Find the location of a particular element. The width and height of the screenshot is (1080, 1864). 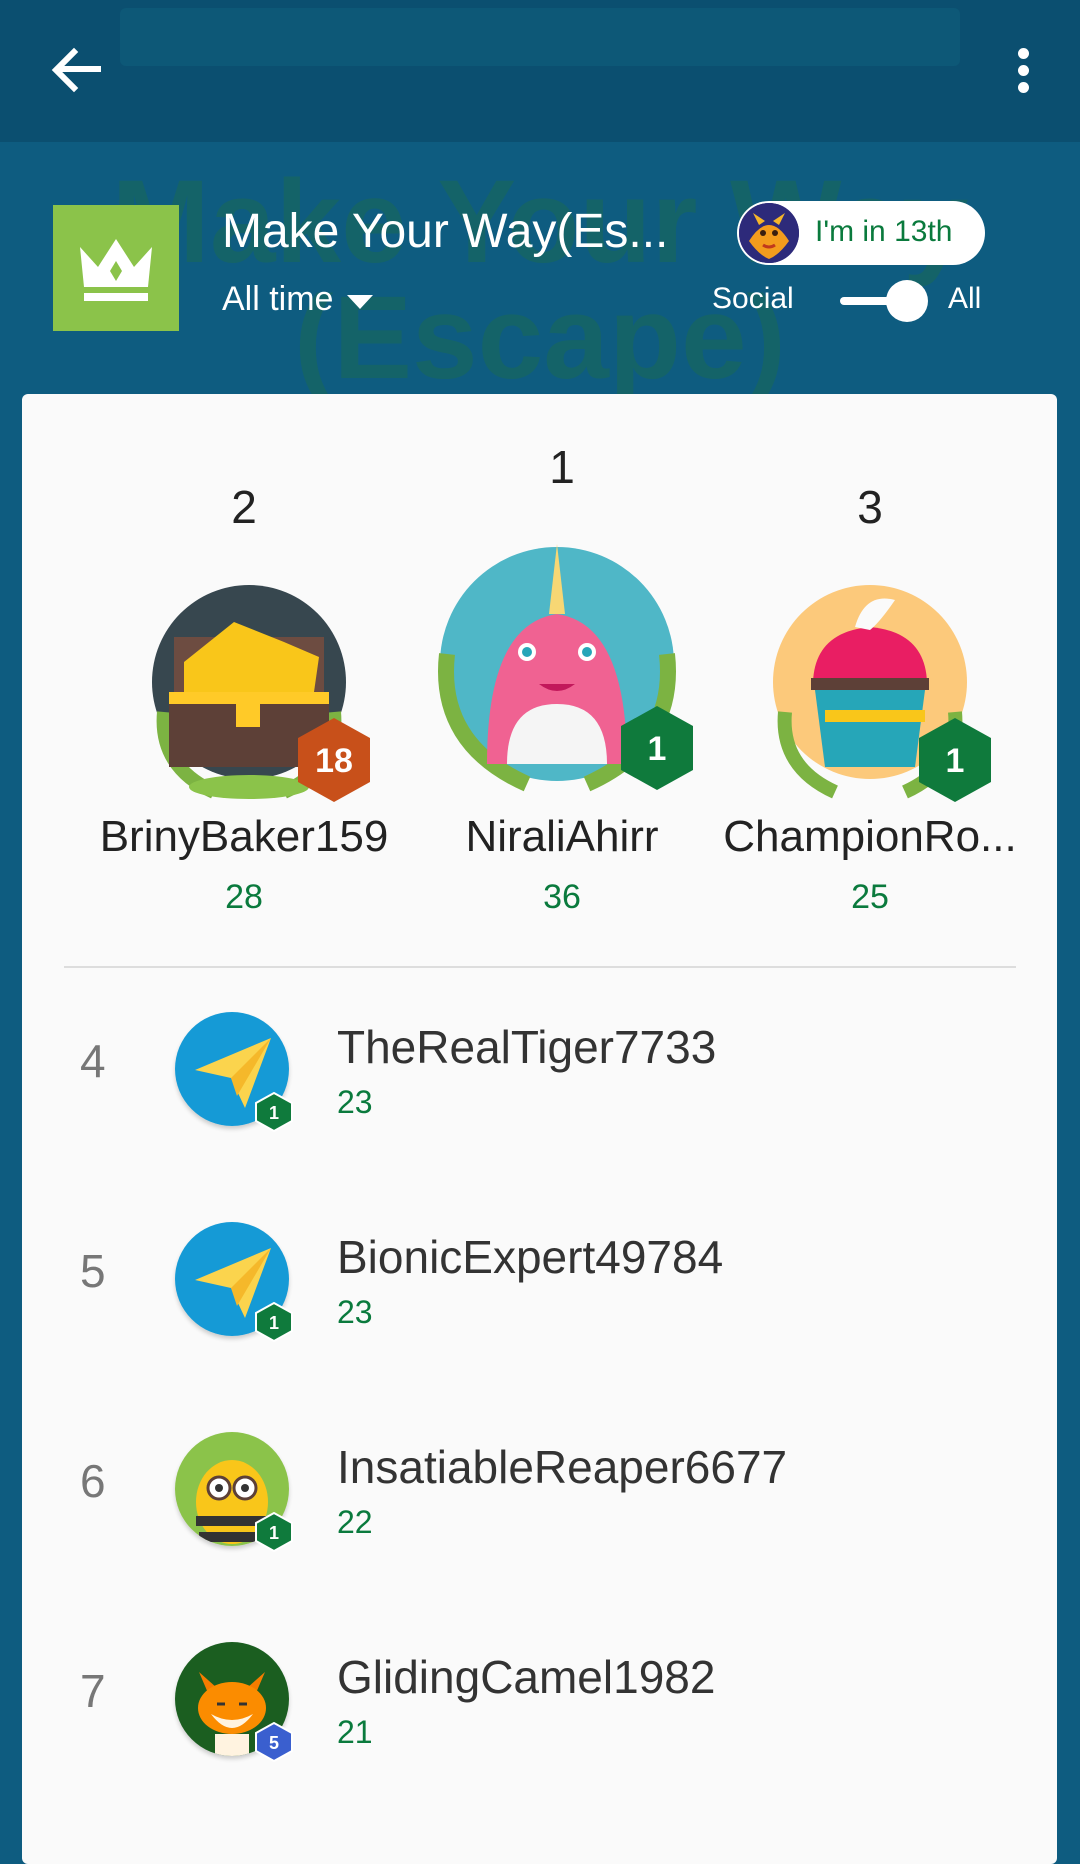

podium-third: 3 1 ChampionRo... 25 is located at coordinates (870, 664).